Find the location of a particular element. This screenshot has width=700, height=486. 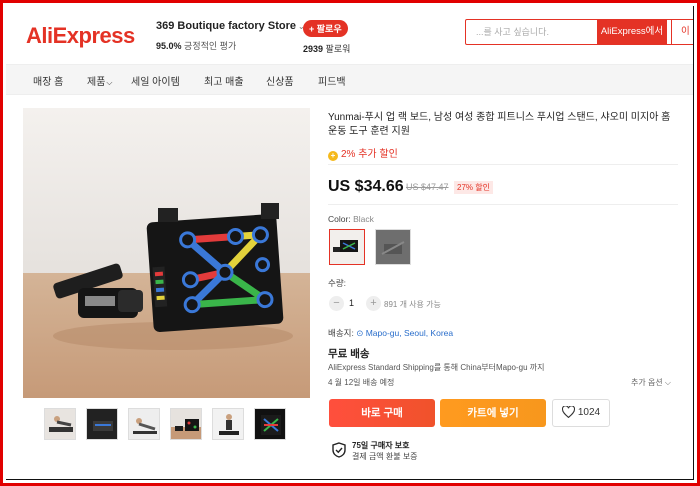

color-swatch-gray is located at coordinates (393, 247).